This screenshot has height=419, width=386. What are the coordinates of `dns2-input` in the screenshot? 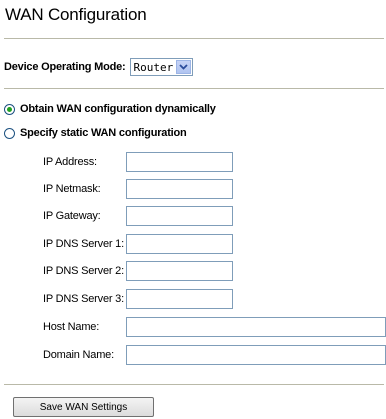 It's located at (179, 271).